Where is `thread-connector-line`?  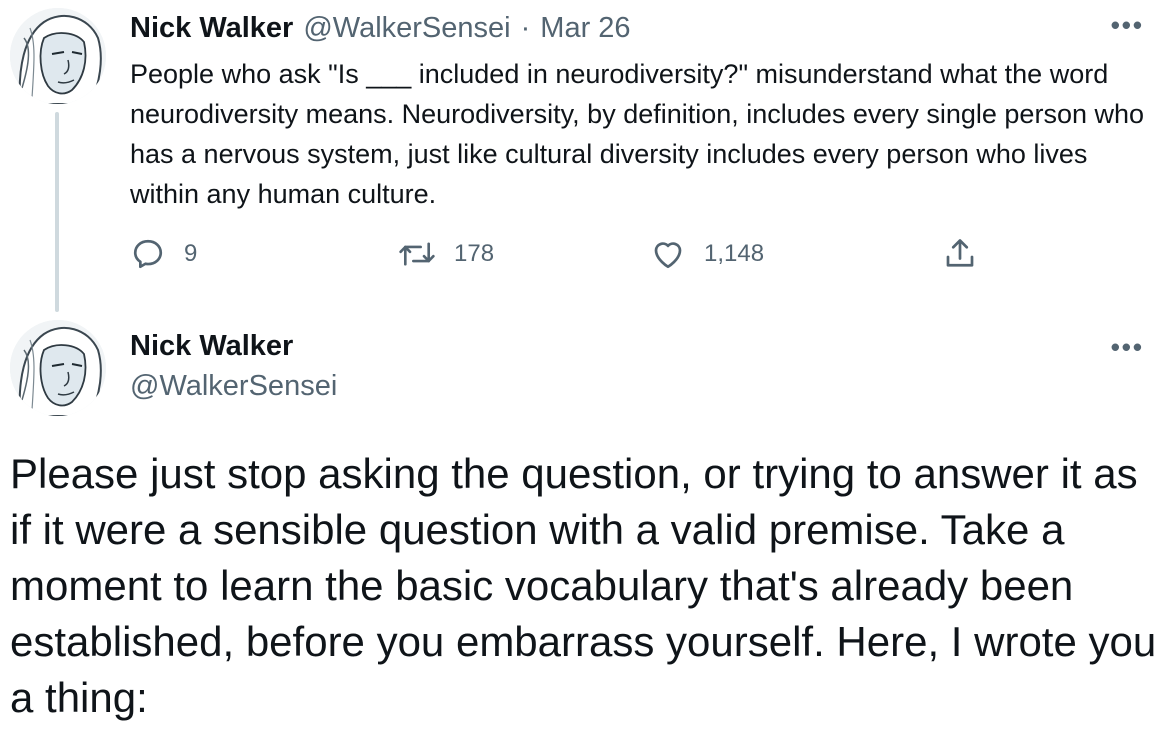 thread-connector-line is located at coordinates (57, 212).